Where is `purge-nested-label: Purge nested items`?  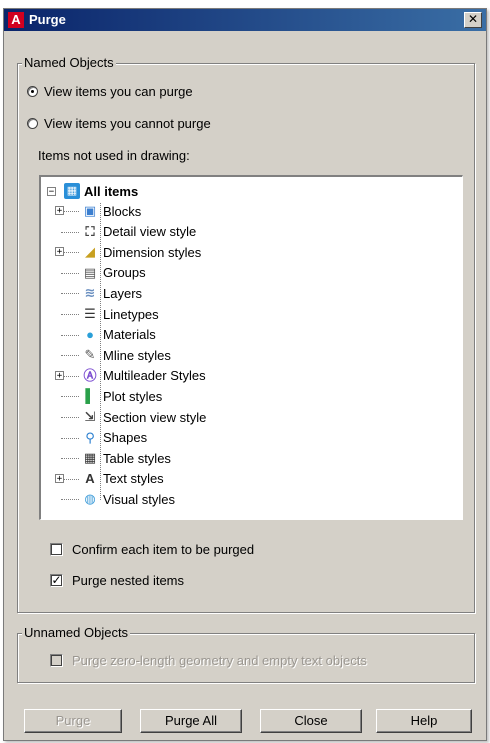
purge-nested-label: Purge nested items is located at coordinates (128, 580).